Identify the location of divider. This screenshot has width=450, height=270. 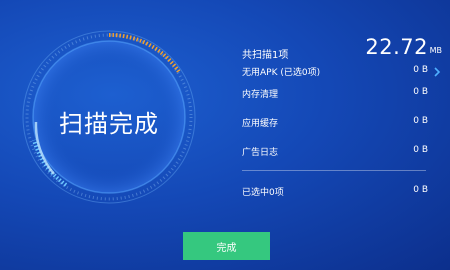
(334, 170).